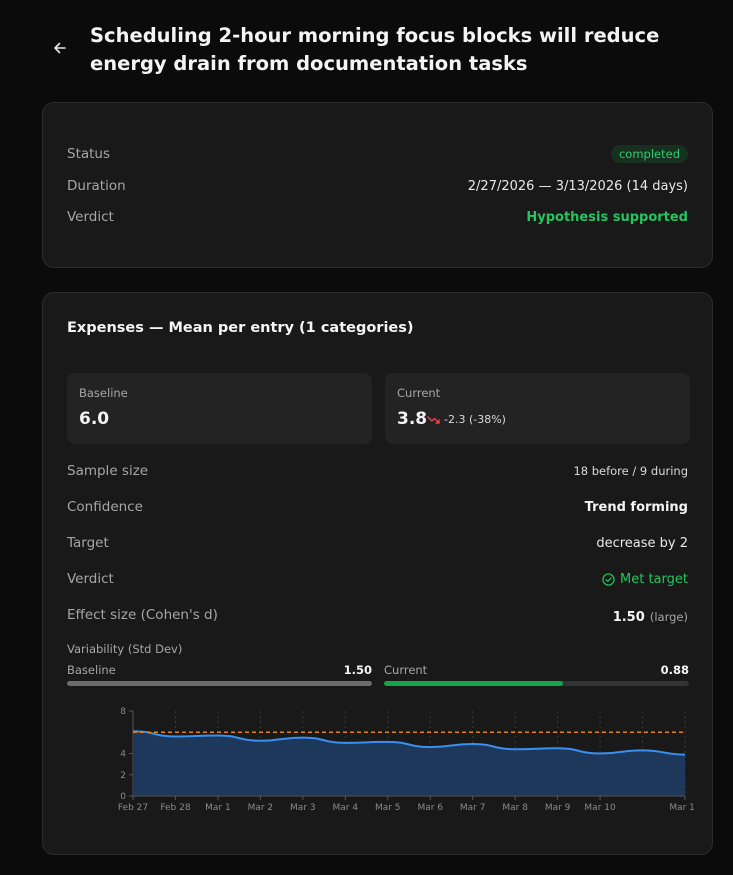 This screenshot has height=875, width=733. Describe the element at coordinates (682, 808) in the screenshot. I see `x-tick-label: Mar 12` at that location.